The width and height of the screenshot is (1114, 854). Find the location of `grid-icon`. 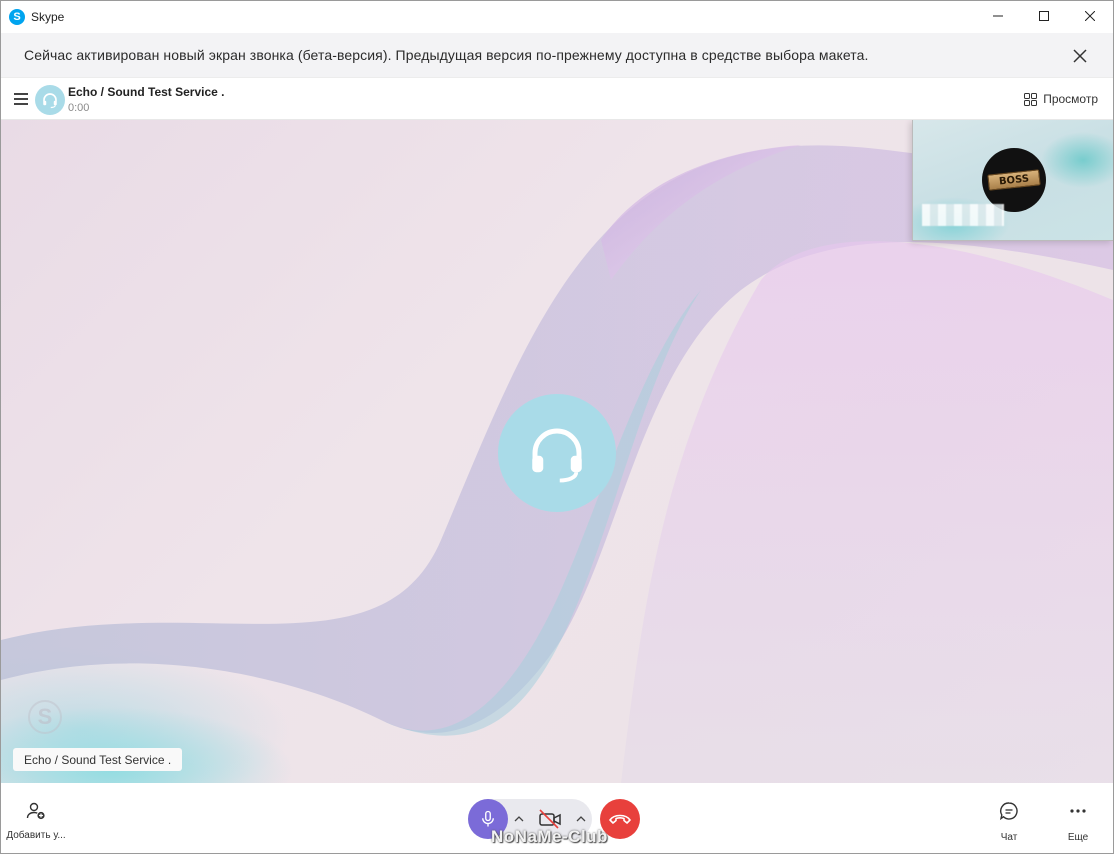

grid-icon is located at coordinates (1031, 99).